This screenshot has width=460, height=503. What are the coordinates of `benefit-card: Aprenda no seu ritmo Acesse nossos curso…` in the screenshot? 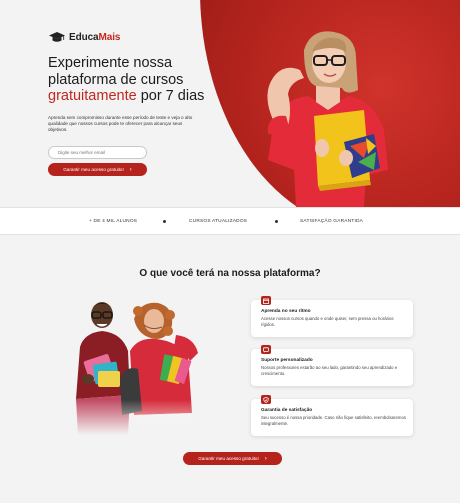 It's located at (332, 316).